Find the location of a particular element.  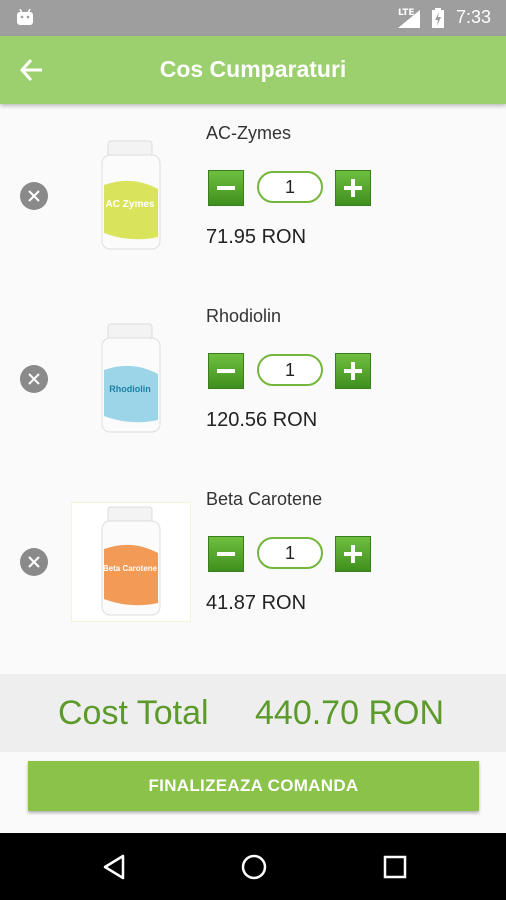

product-price: 120.56 RON is located at coordinates (262, 420).